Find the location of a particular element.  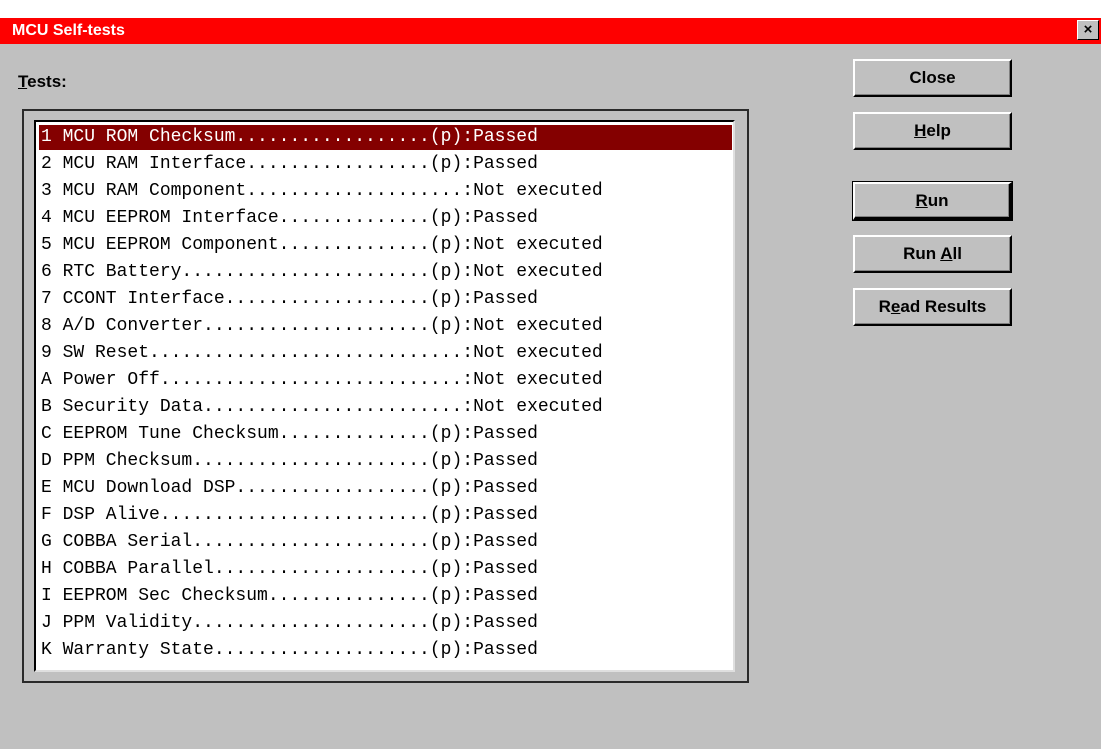

run-all-button: Run All is located at coordinates (932, 254).